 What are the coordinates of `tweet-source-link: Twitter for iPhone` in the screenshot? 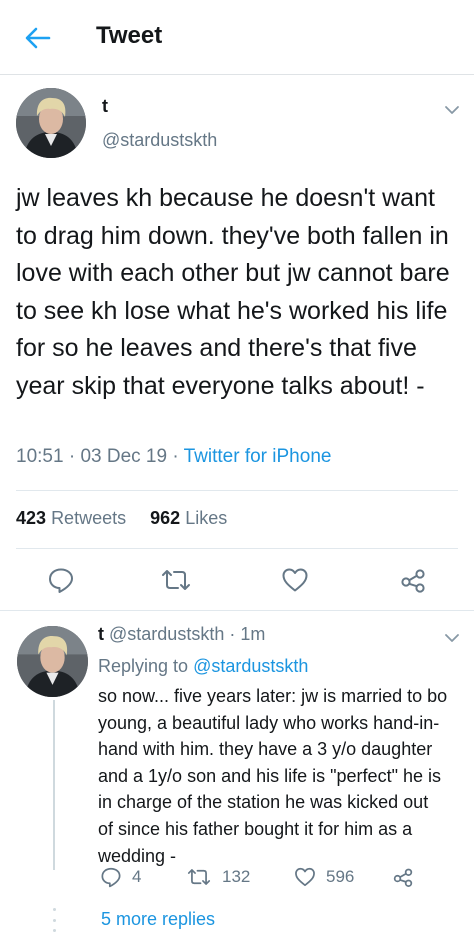 It's located at (258, 456).